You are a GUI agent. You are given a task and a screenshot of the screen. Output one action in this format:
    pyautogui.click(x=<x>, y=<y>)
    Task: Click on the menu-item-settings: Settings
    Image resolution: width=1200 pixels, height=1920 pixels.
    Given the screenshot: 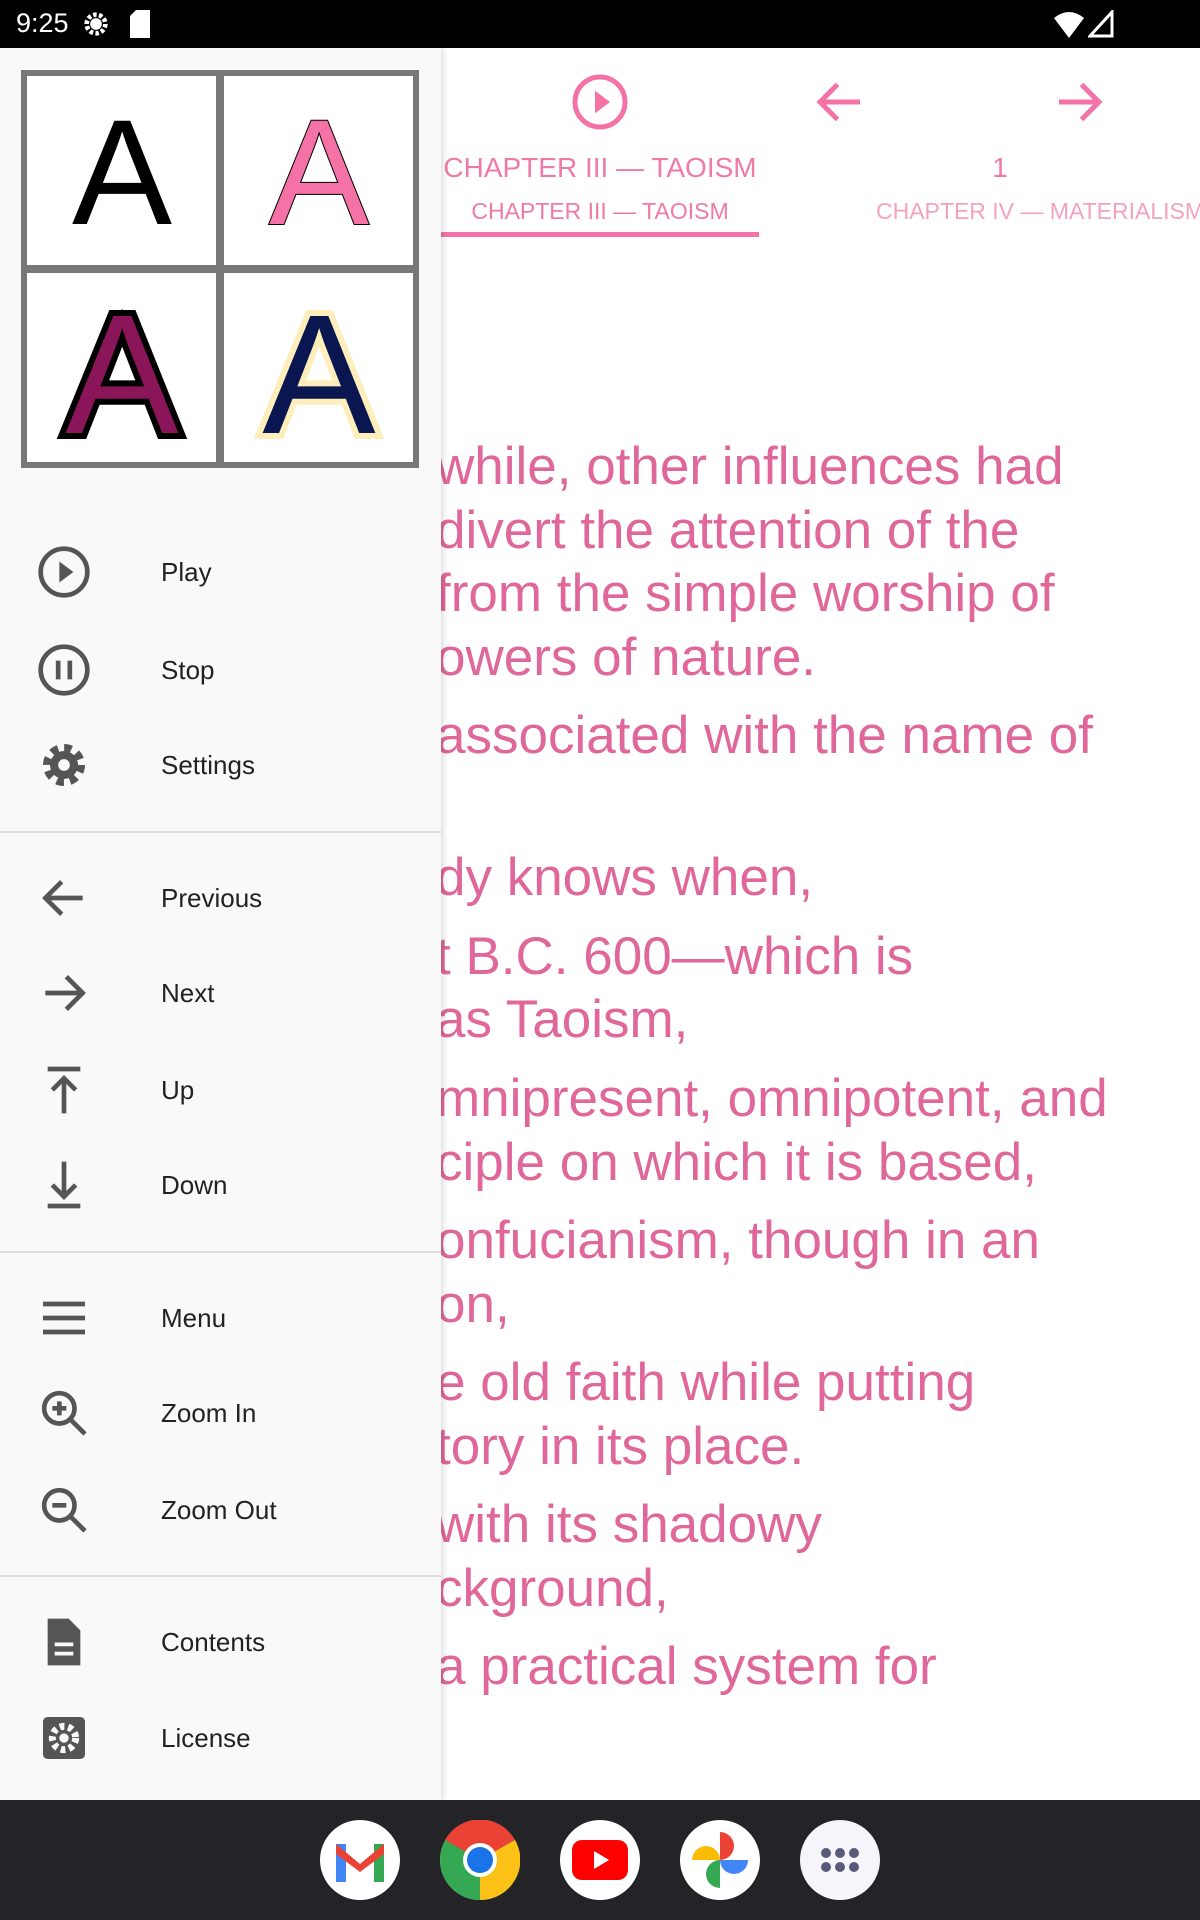 What is the action you would take?
    pyautogui.click(x=220, y=765)
    